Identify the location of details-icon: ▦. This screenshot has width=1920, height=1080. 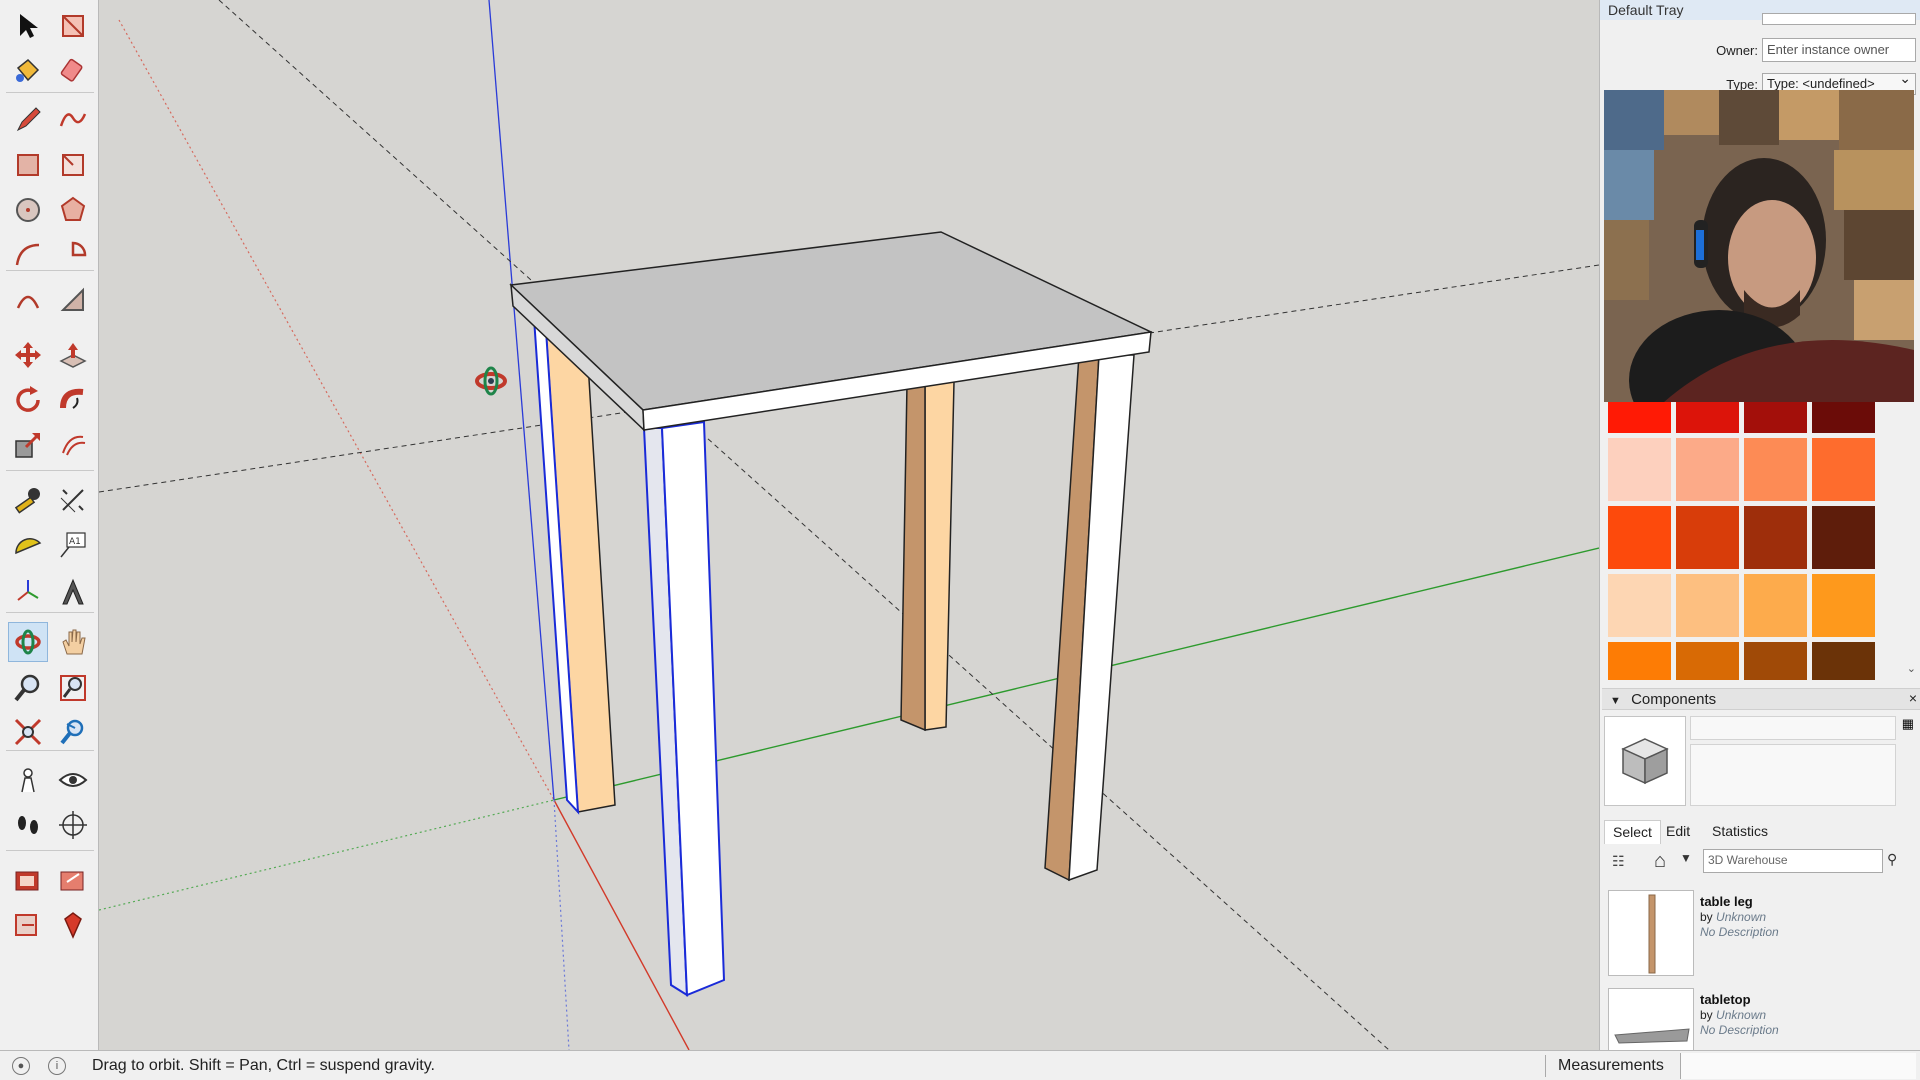
(1908, 724).